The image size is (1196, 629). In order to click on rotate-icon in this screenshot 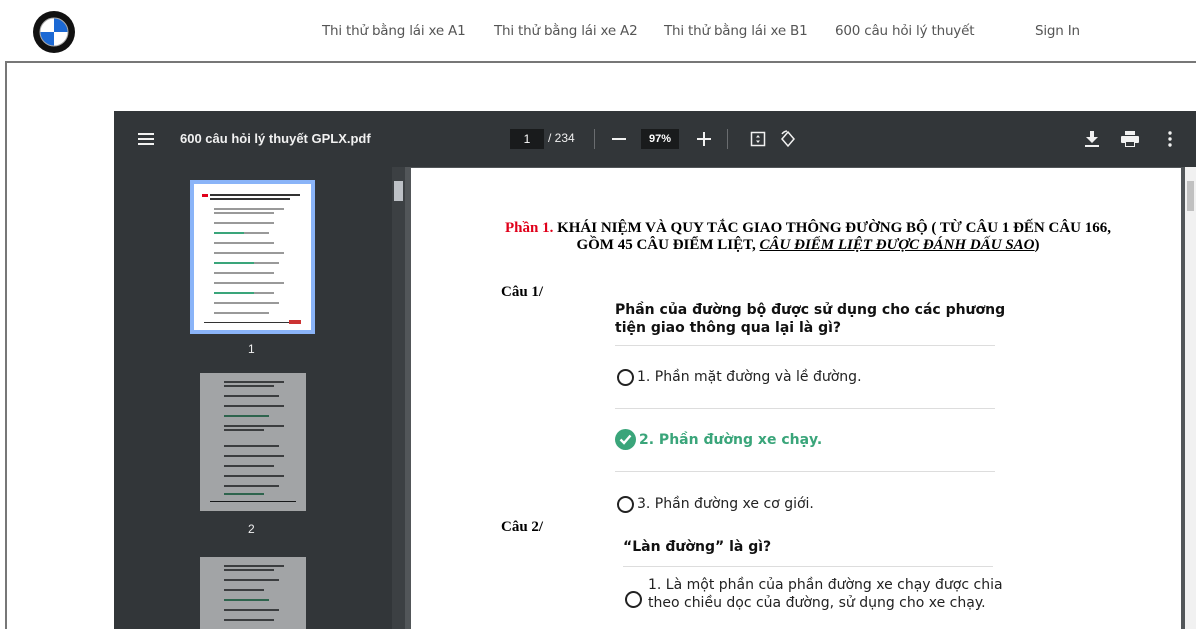, I will do `click(788, 139)`.